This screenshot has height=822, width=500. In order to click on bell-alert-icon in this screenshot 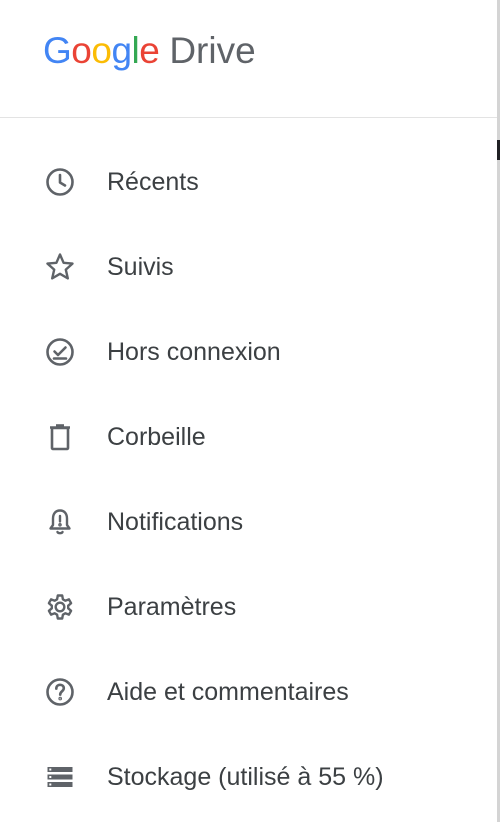, I will do `click(60, 522)`.